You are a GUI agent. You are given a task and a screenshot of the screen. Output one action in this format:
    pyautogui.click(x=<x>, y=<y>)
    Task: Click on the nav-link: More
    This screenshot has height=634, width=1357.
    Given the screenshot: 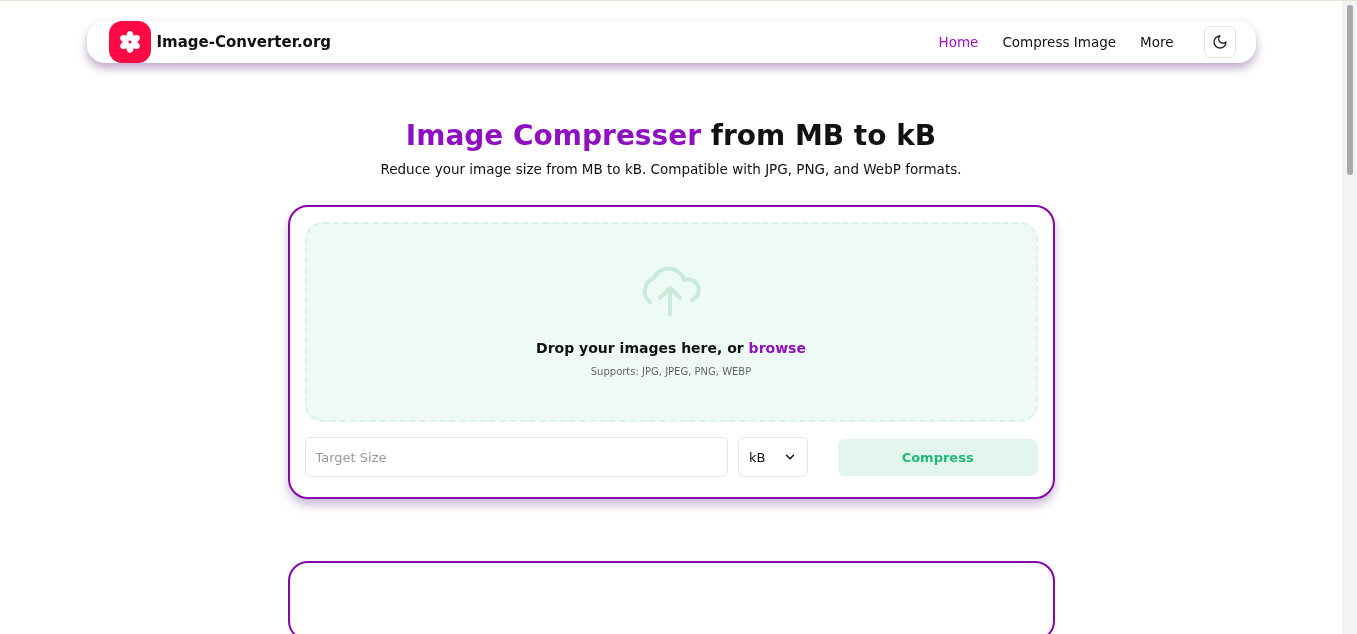 What is the action you would take?
    pyautogui.click(x=1157, y=42)
    